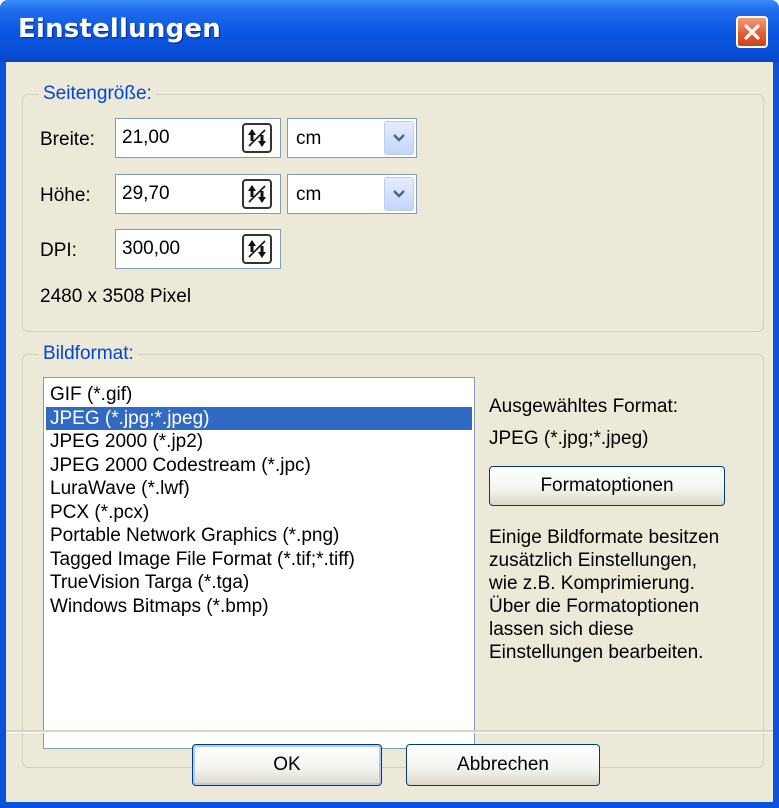  I want to click on cancel-button: Abbrechen, so click(503, 765).